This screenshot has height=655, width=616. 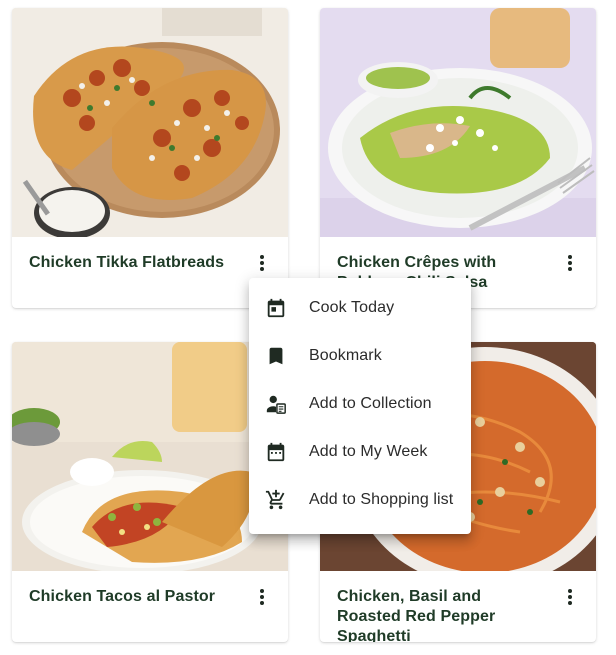 What do you see at coordinates (276, 452) in the screenshot?
I see `calendar-week-icon` at bounding box center [276, 452].